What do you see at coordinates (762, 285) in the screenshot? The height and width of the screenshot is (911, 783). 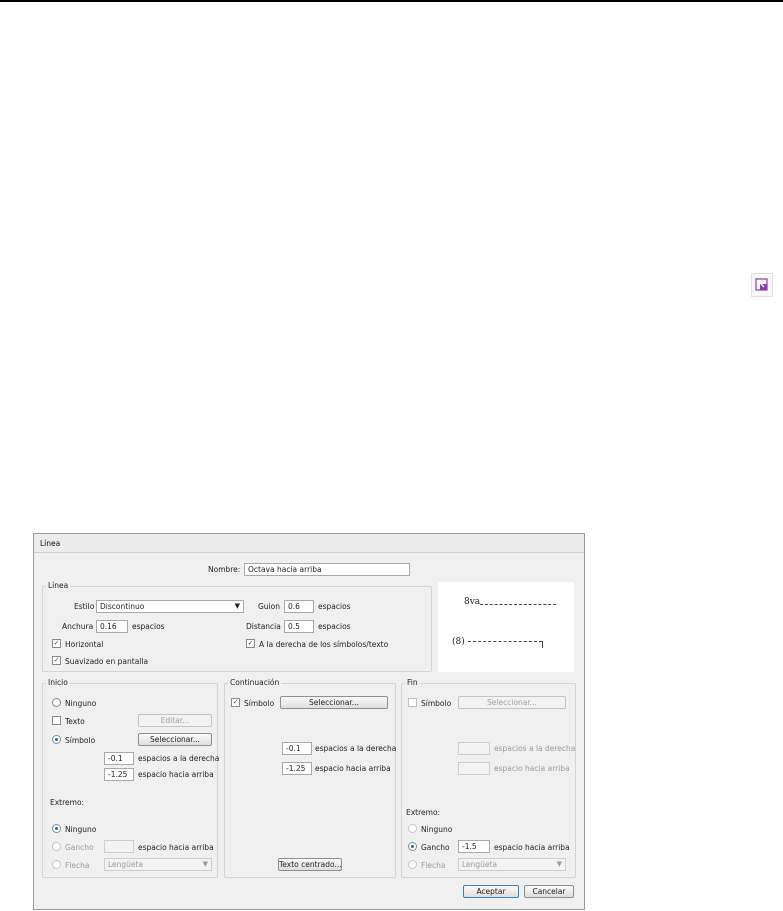 I see `resize-icon` at bounding box center [762, 285].